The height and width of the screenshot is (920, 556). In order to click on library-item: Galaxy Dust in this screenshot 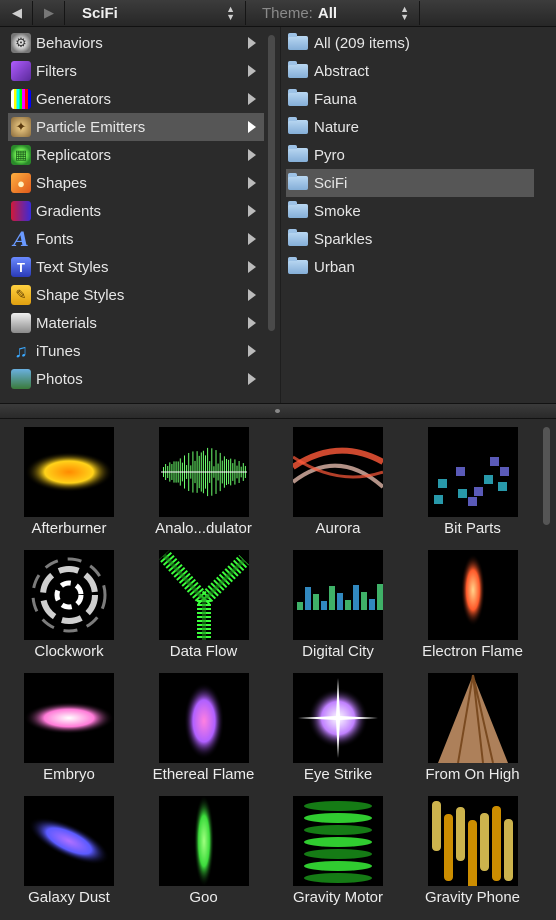, I will do `click(69, 847)`.